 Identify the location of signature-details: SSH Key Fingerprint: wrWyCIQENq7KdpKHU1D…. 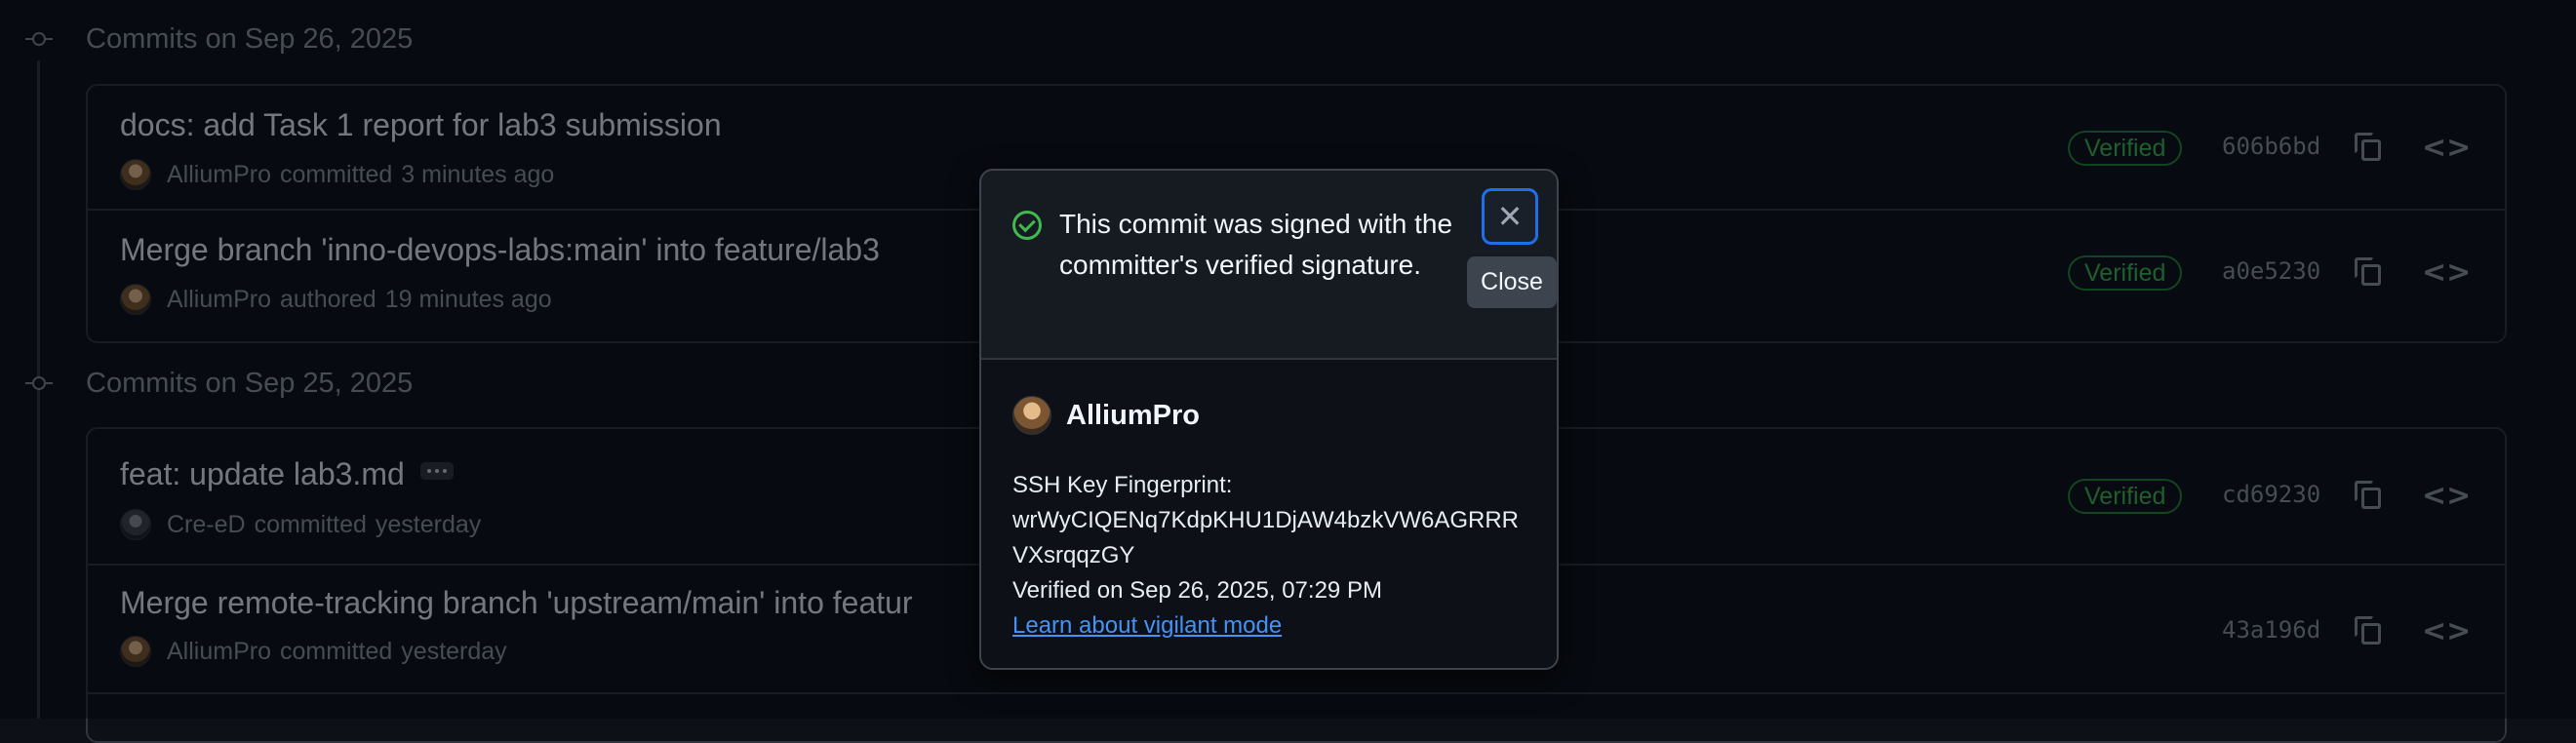
(1275, 556).